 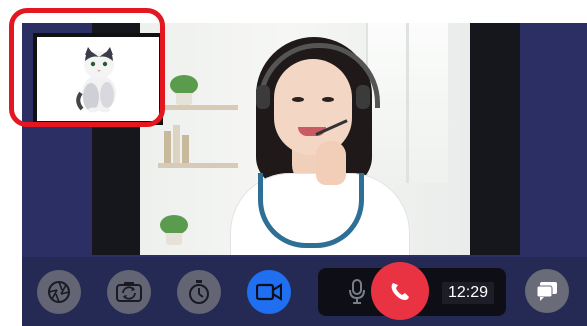 I want to click on video-camera-icon, so click(x=269, y=292).